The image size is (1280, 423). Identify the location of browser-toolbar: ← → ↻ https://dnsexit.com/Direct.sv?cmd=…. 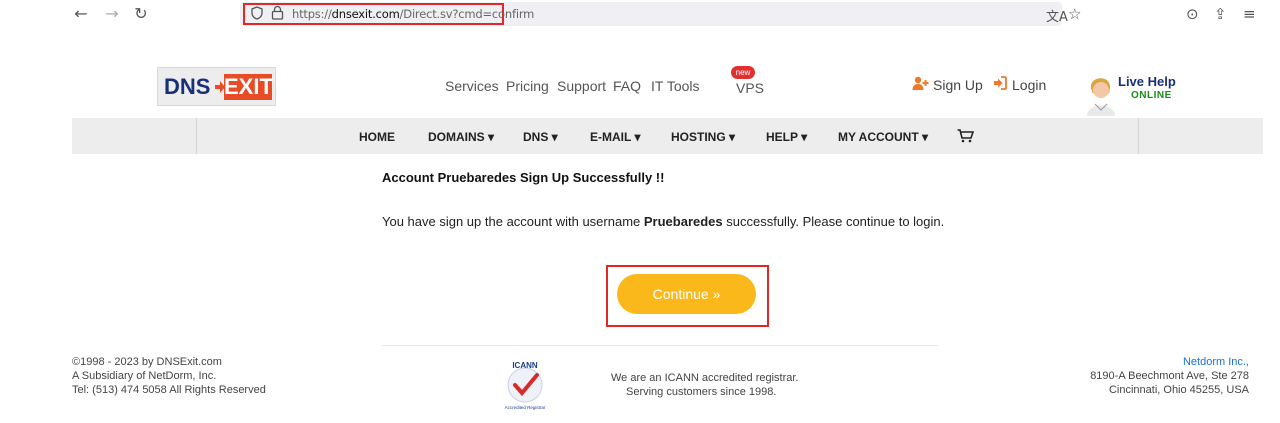
(640, 14).